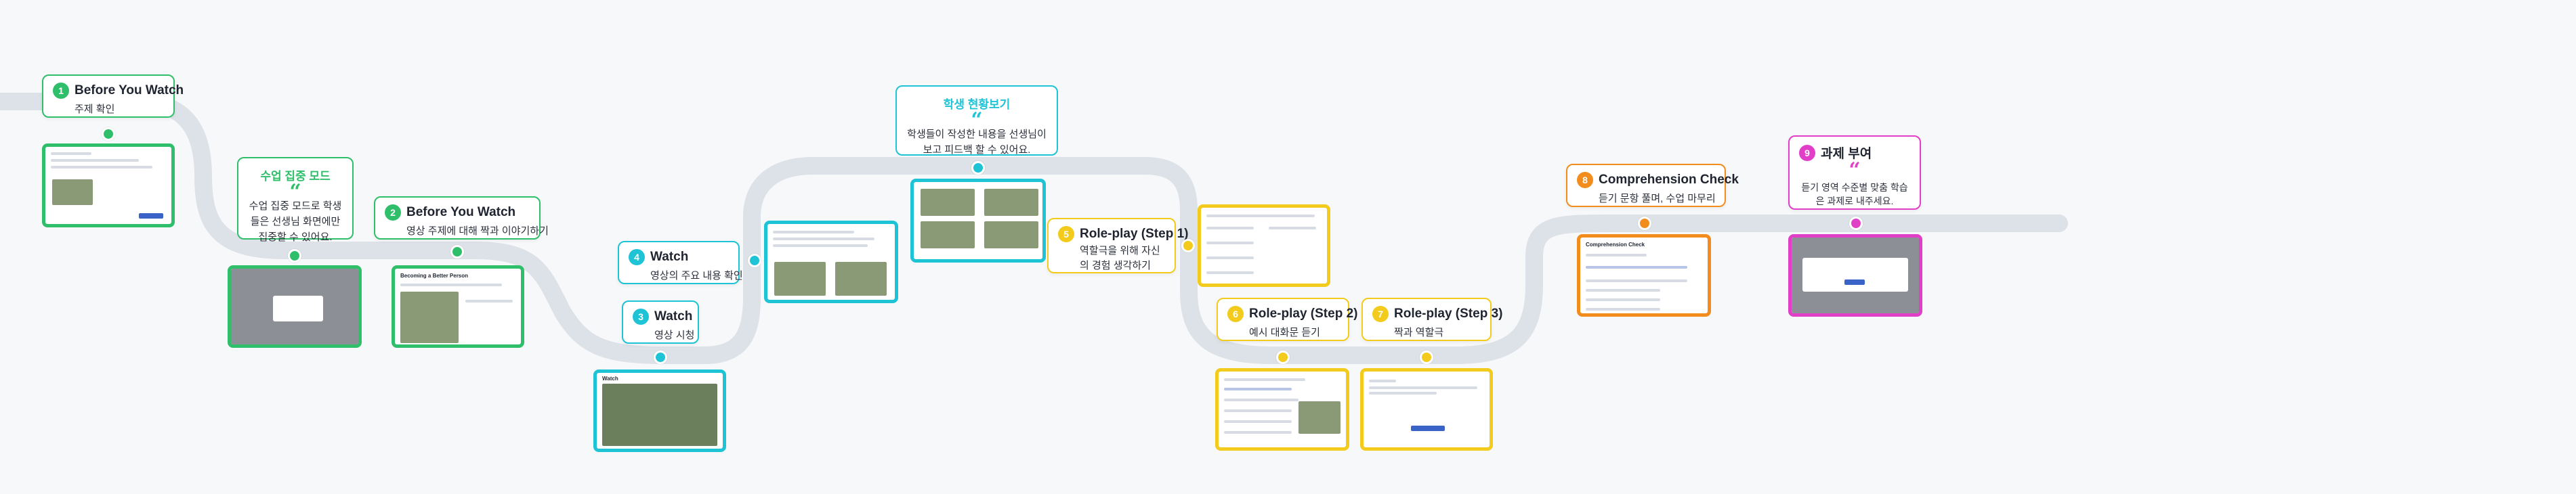  What do you see at coordinates (1427, 409) in the screenshot?
I see `step-7-screenshot` at bounding box center [1427, 409].